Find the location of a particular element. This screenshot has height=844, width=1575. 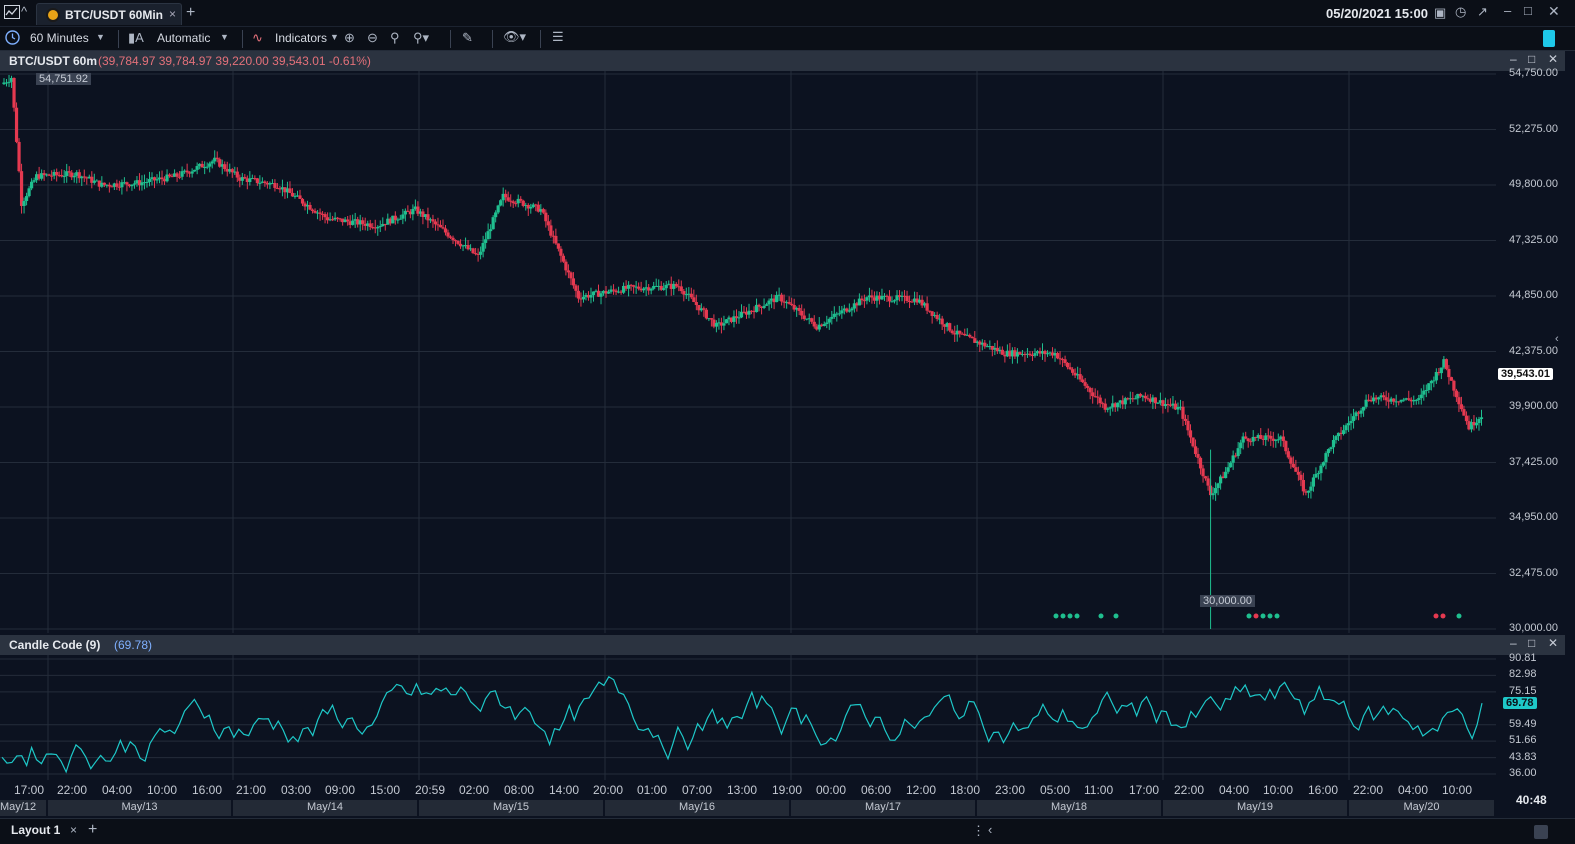

candle-code-chart is located at coordinates (787, 717).